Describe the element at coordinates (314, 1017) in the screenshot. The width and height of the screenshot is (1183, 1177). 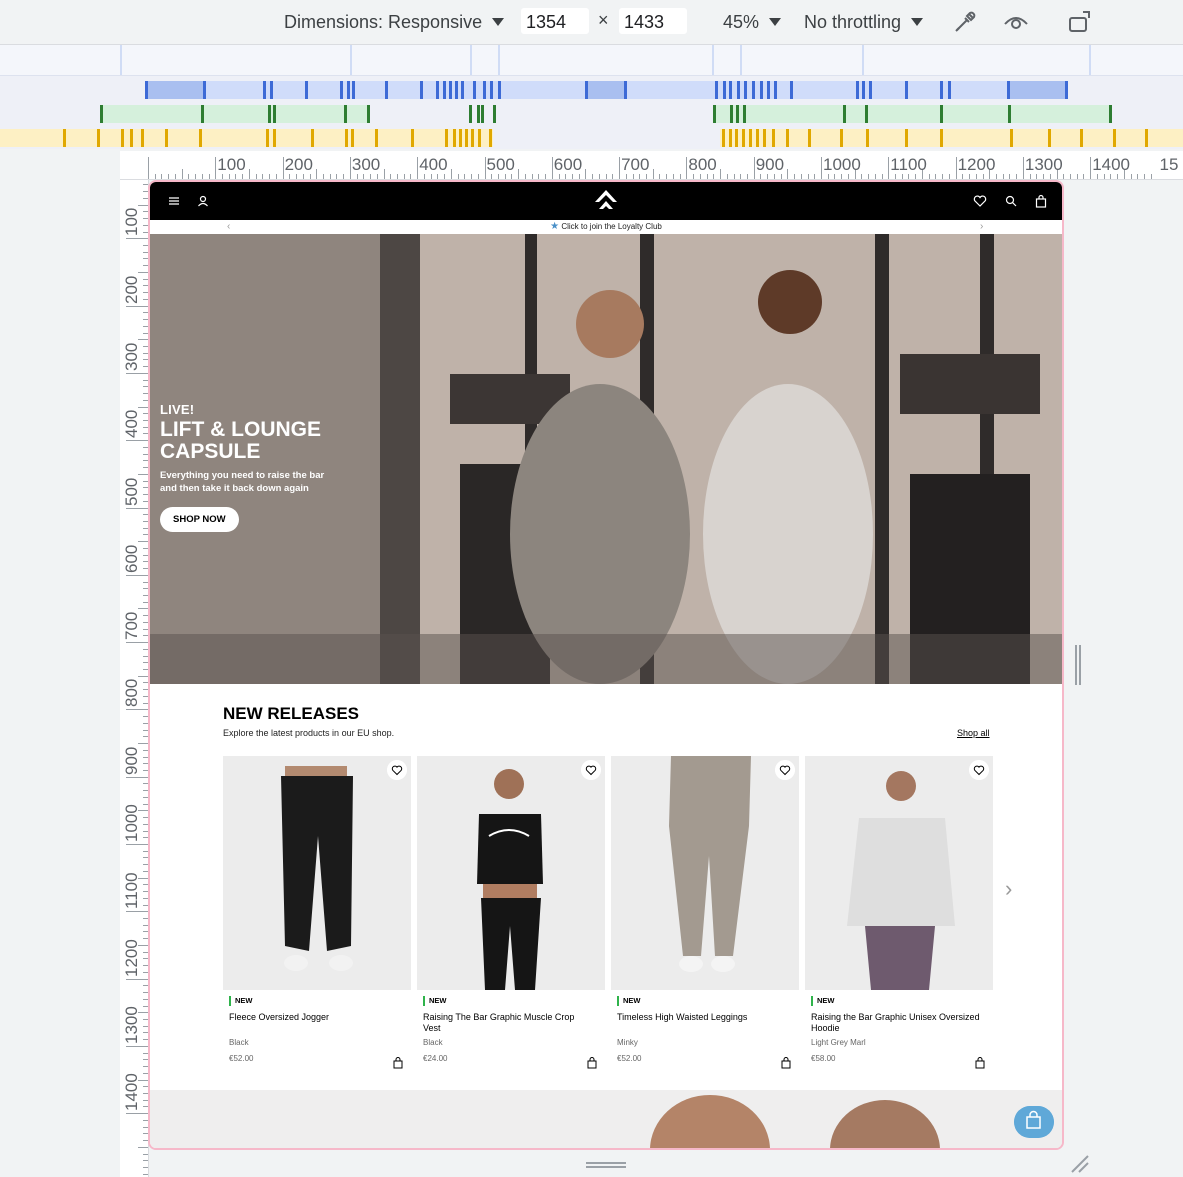
I see `product-name: Fleece Oversized Jogger` at that location.